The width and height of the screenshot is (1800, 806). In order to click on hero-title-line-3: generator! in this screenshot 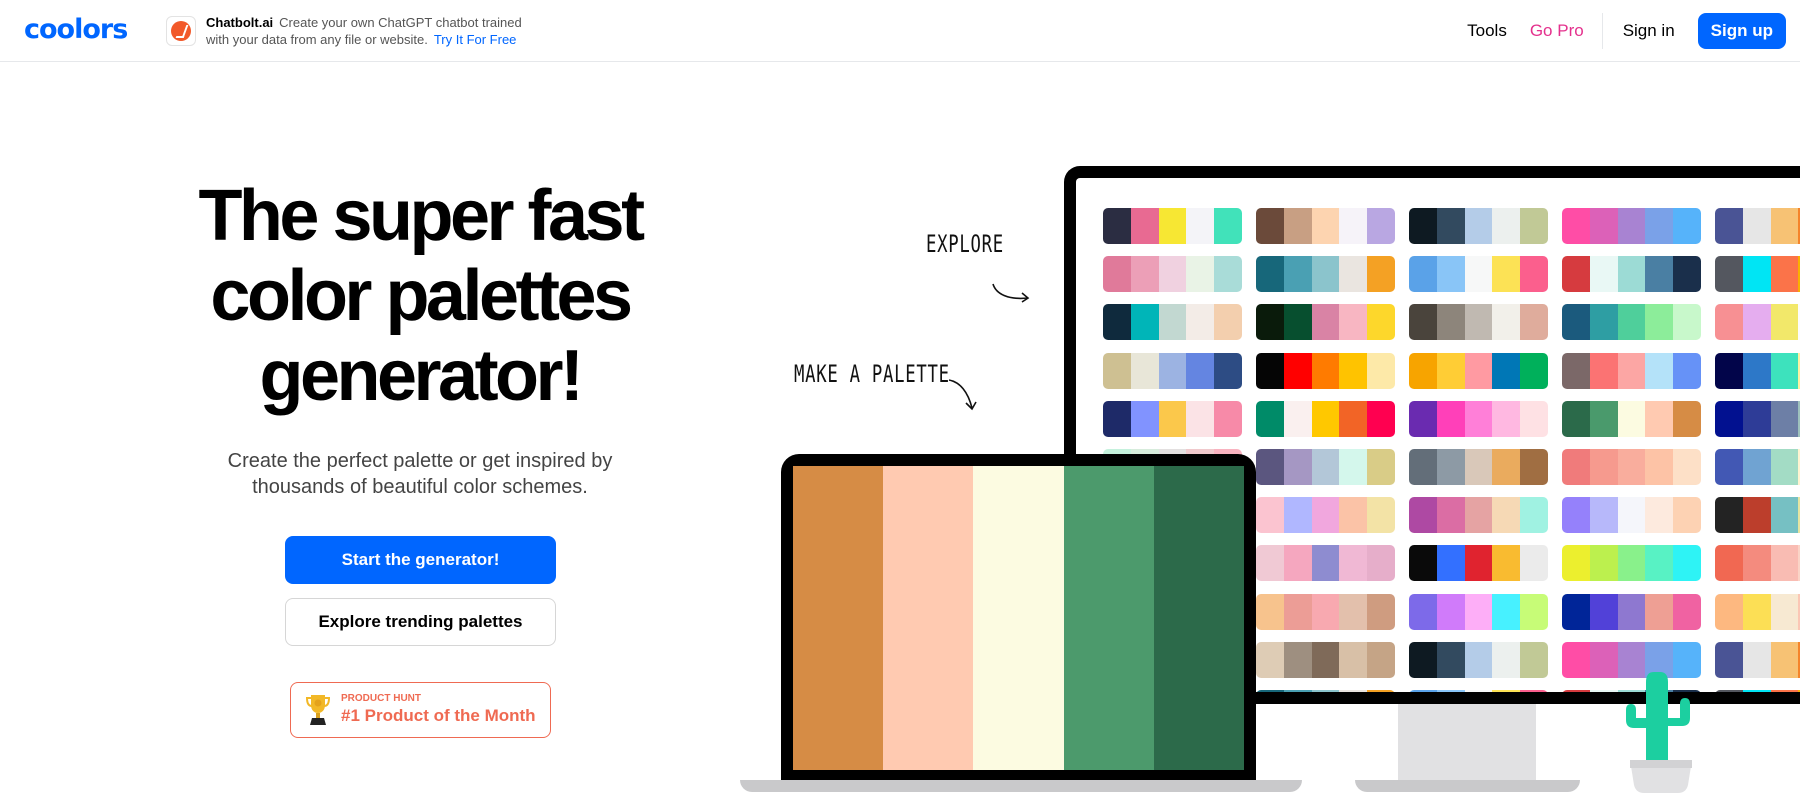, I will do `click(421, 376)`.